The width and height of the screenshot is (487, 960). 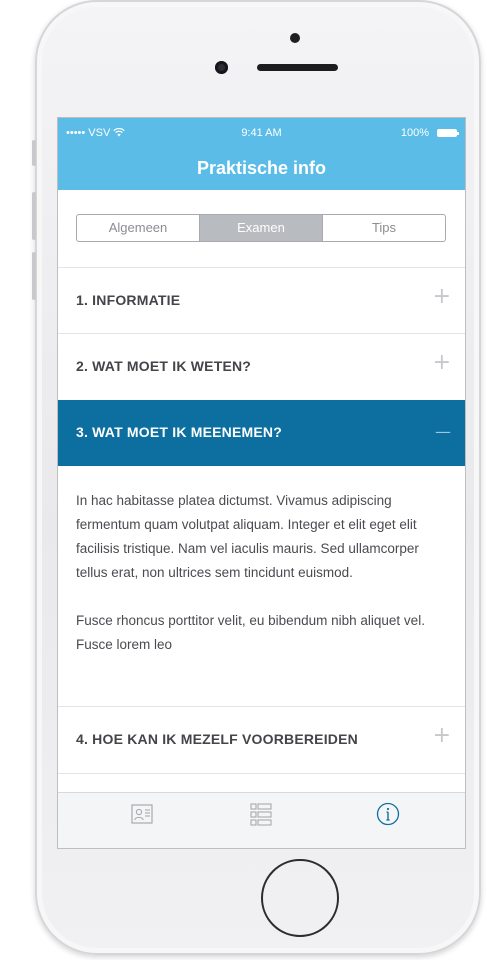 What do you see at coordinates (34, 216) in the screenshot?
I see `volume-up-button` at bounding box center [34, 216].